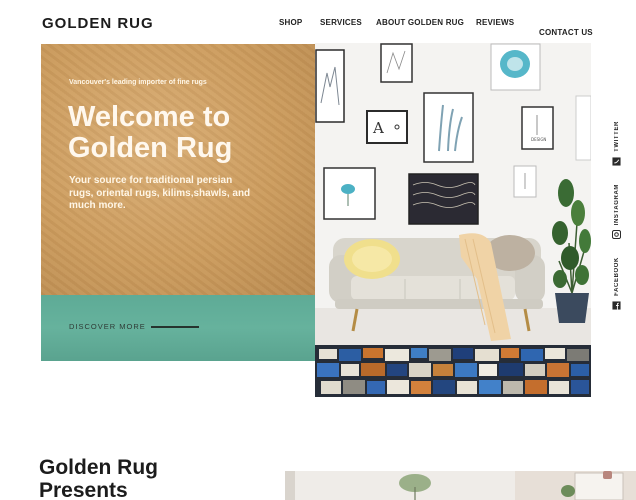 This screenshot has width=636, height=500. Describe the element at coordinates (616, 161) in the screenshot. I see `twitter-icon` at that location.